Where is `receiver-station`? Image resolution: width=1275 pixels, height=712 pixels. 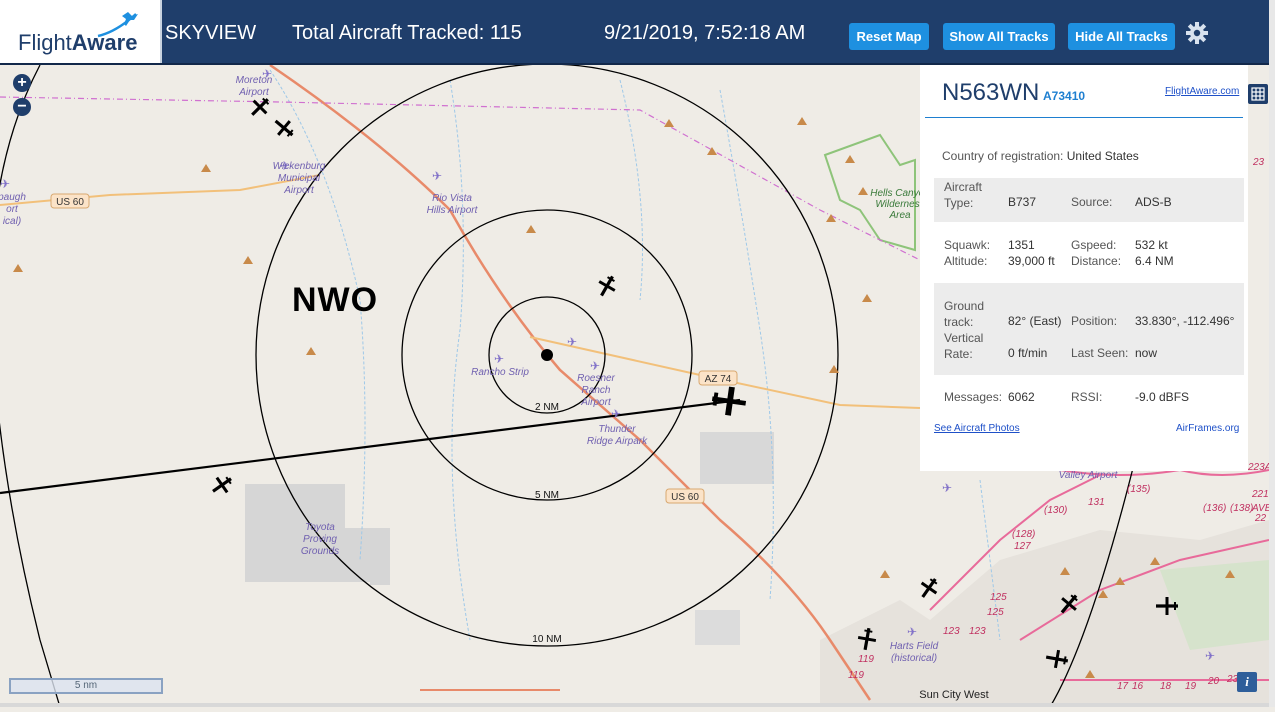
receiver-station is located at coordinates (547, 355).